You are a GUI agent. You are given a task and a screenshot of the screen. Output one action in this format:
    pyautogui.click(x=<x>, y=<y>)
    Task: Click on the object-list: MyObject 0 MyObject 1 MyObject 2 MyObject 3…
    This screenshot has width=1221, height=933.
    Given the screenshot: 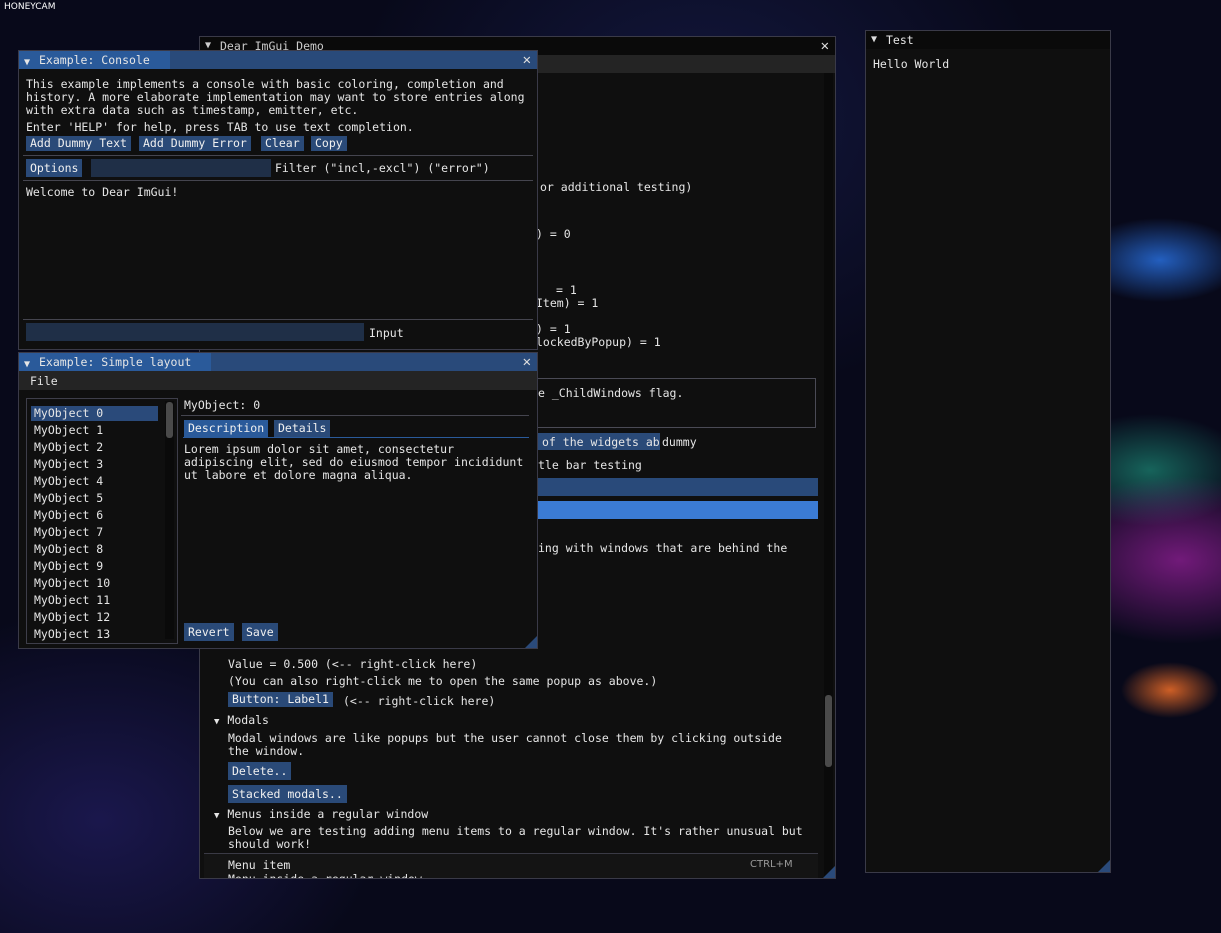 What is the action you would take?
    pyautogui.click(x=102, y=521)
    